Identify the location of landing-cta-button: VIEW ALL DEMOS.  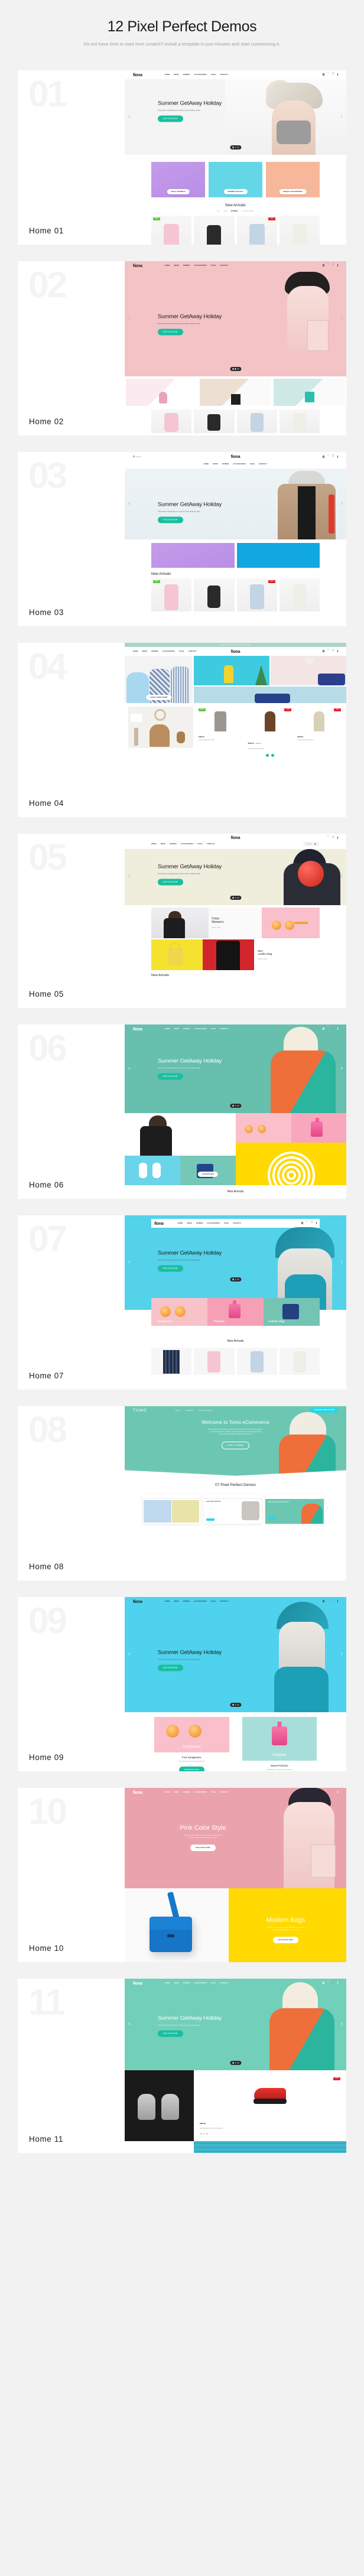
(236, 1445).